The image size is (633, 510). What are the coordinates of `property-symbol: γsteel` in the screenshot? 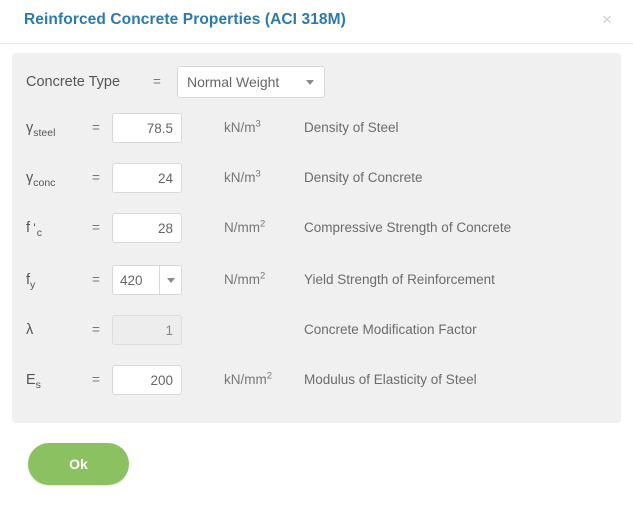 It's located at (41, 129).